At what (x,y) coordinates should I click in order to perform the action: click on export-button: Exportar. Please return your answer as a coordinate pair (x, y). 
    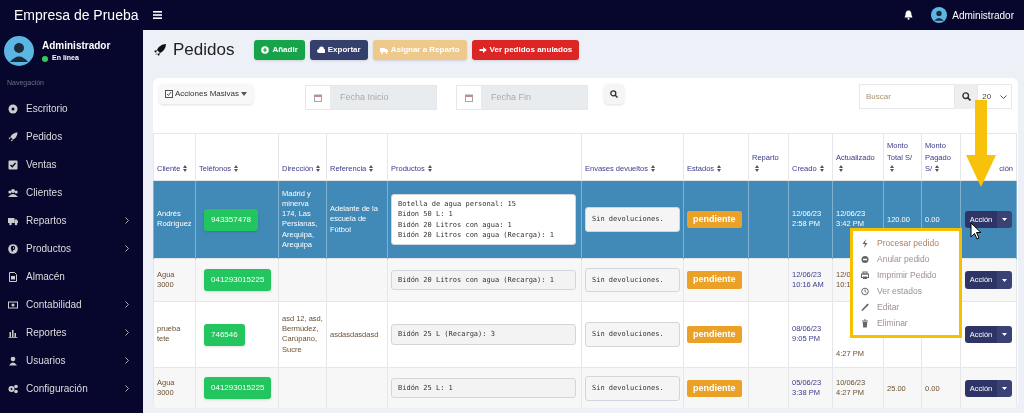
    Looking at the image, I should click on (338, 50).